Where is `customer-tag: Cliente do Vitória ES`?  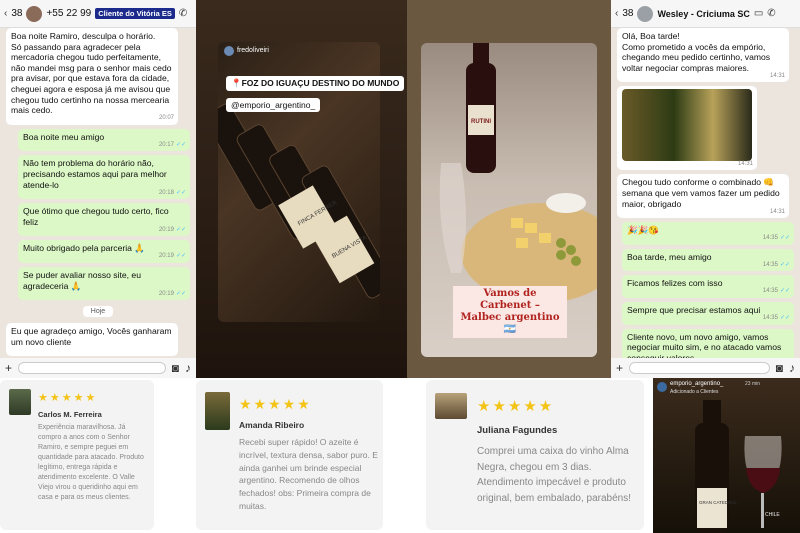 customer-tag: Cliente do Vitória ES is located at coordinates (135, 13).